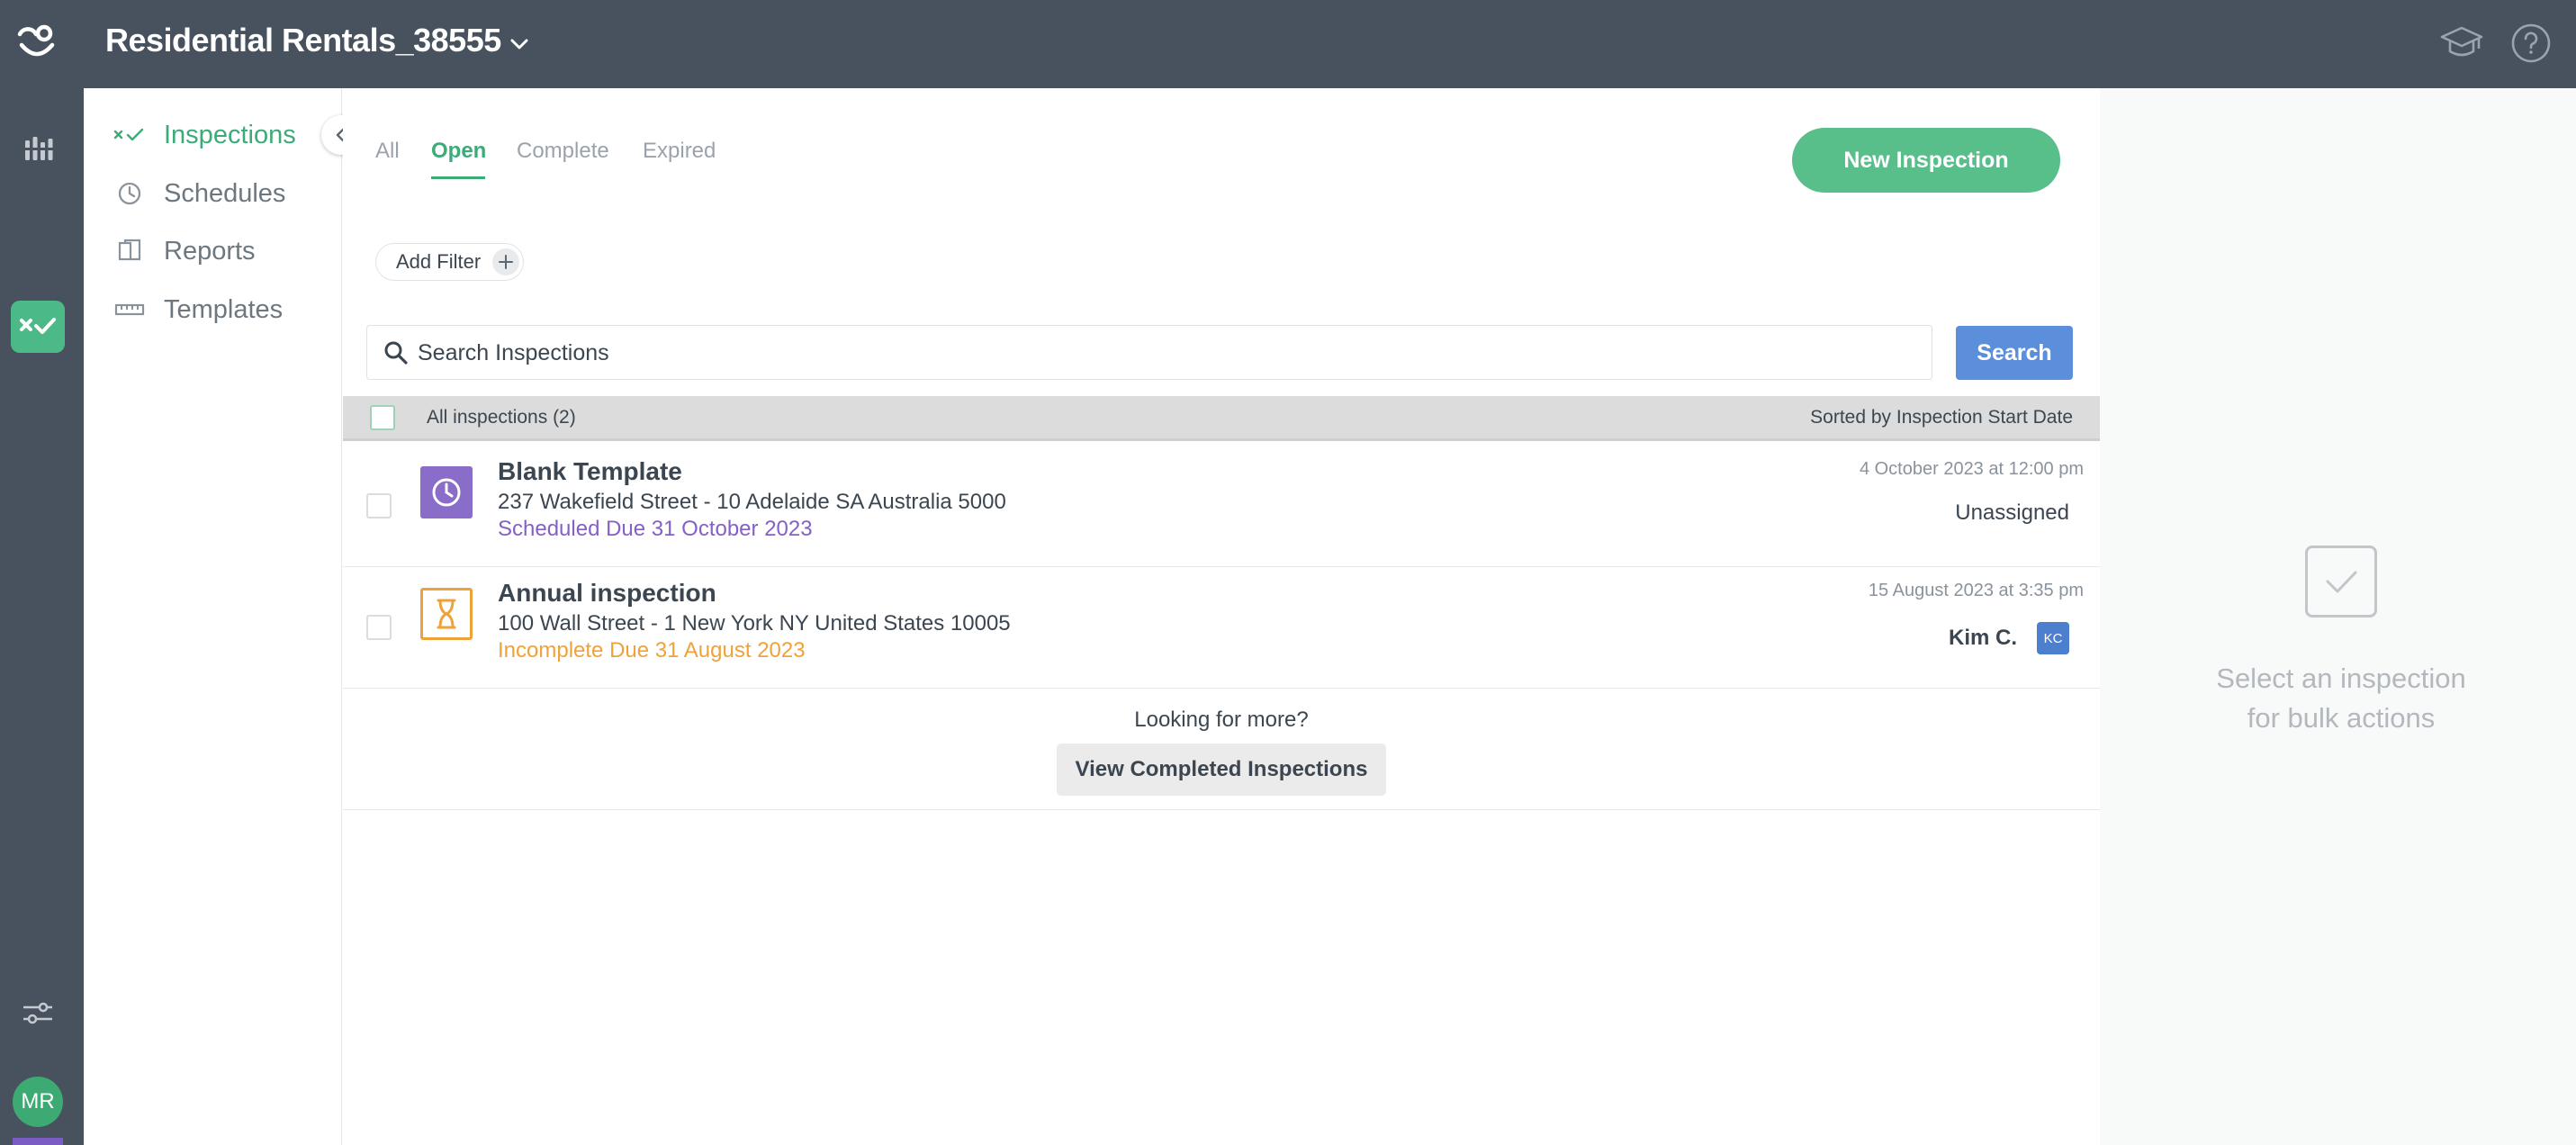 Image resolution: width=2576 pixels, height=1145 pixels. What do you see at coordinates (1926, 161) in the screenshot?
I see `new-inspection-button: New Inspection` at bounding box center [1926, 161].